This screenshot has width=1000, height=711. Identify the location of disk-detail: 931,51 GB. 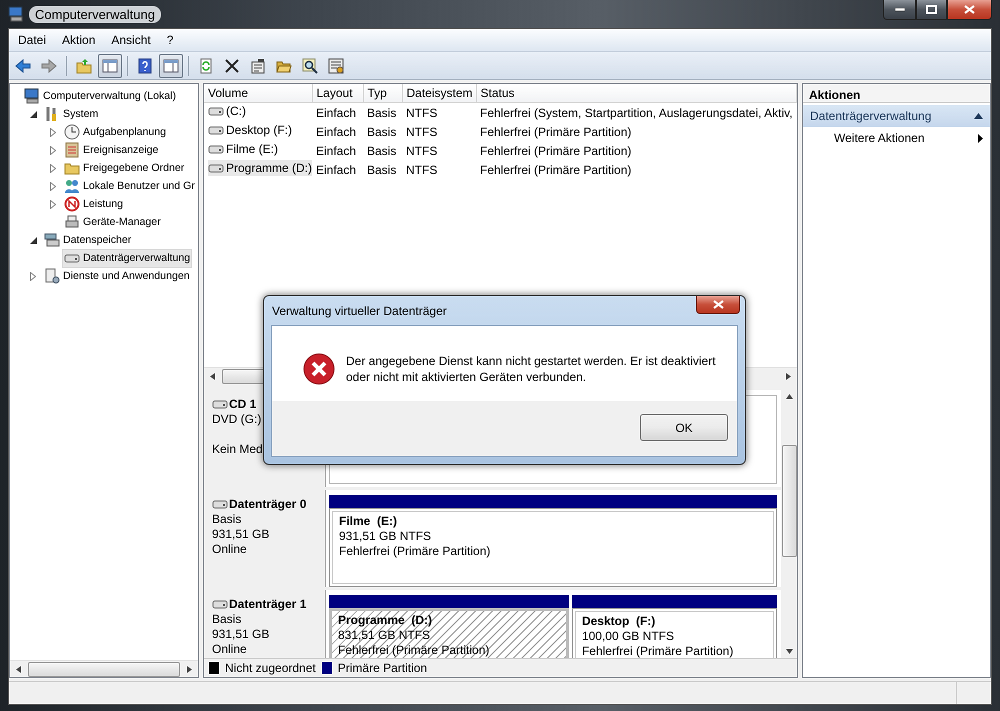
(241, 534).